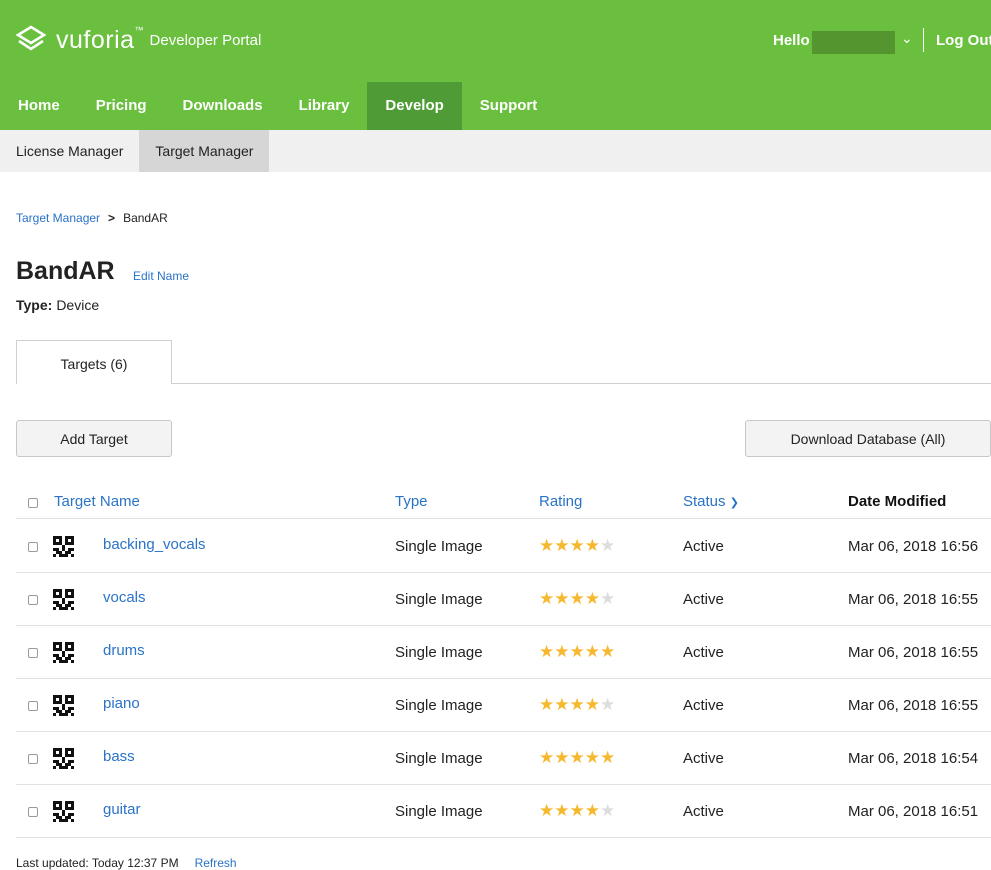  I want to click on redacted-username, so click(853, 42).